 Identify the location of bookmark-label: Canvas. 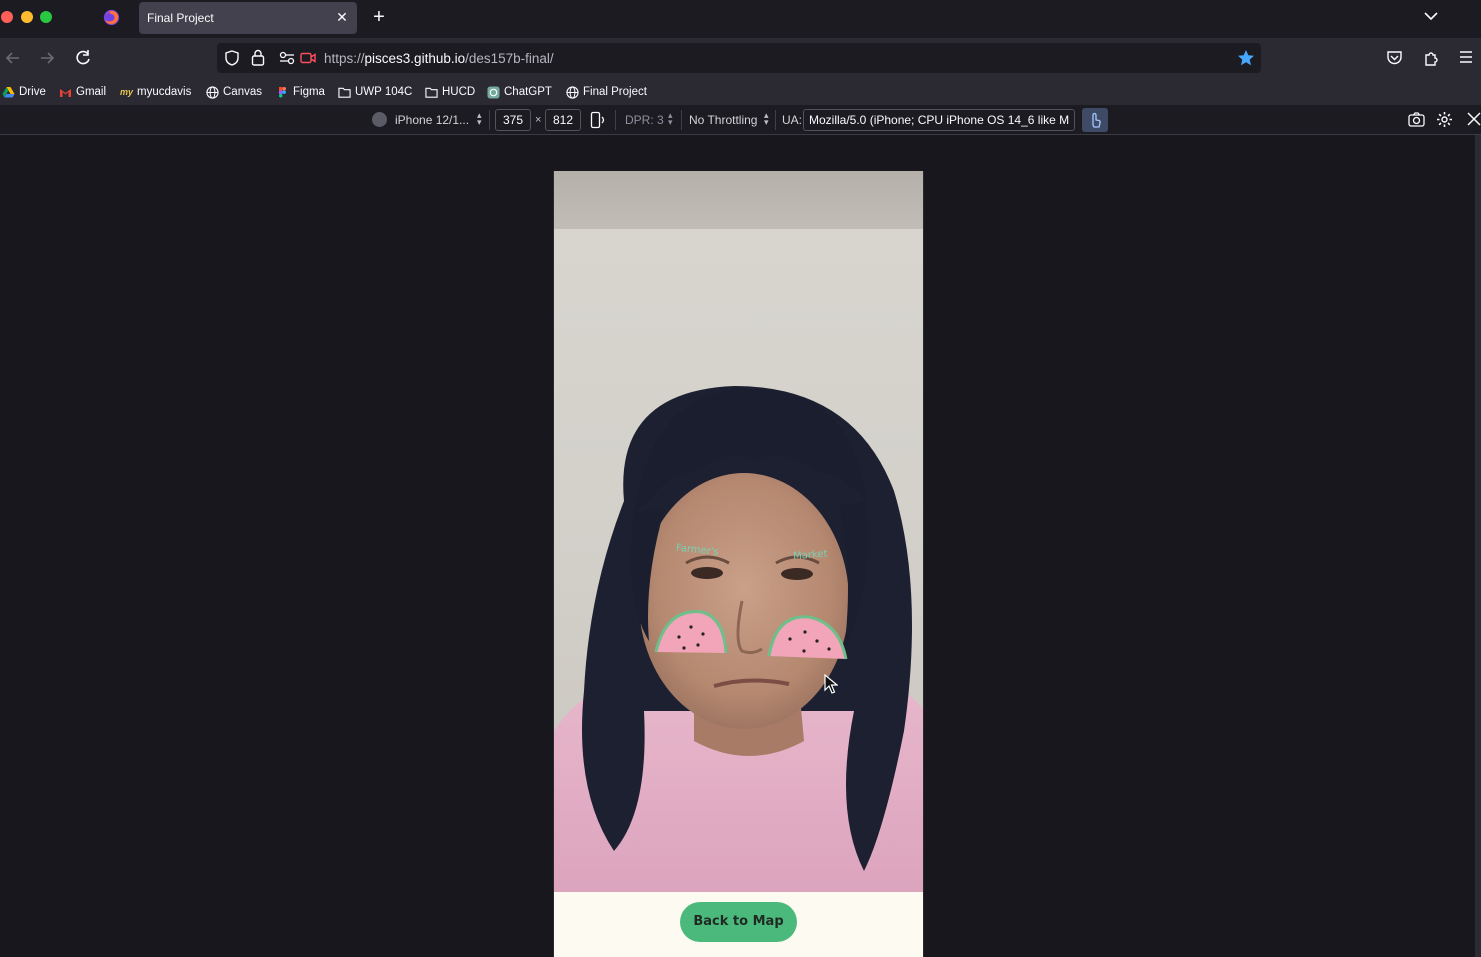
(242, 92).